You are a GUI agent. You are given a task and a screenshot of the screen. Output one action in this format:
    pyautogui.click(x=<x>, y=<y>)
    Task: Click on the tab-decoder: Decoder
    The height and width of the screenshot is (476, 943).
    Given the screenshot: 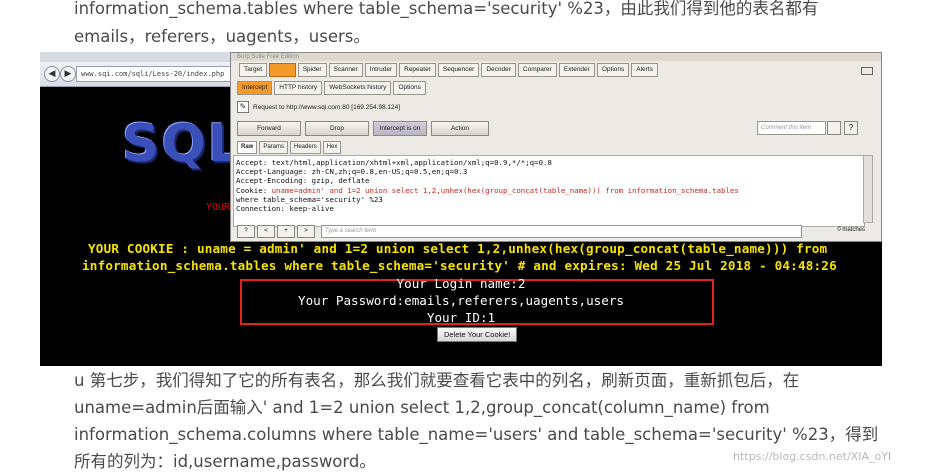 What is the action you would take?
    pyautogui.click(x=498, y=70)
    